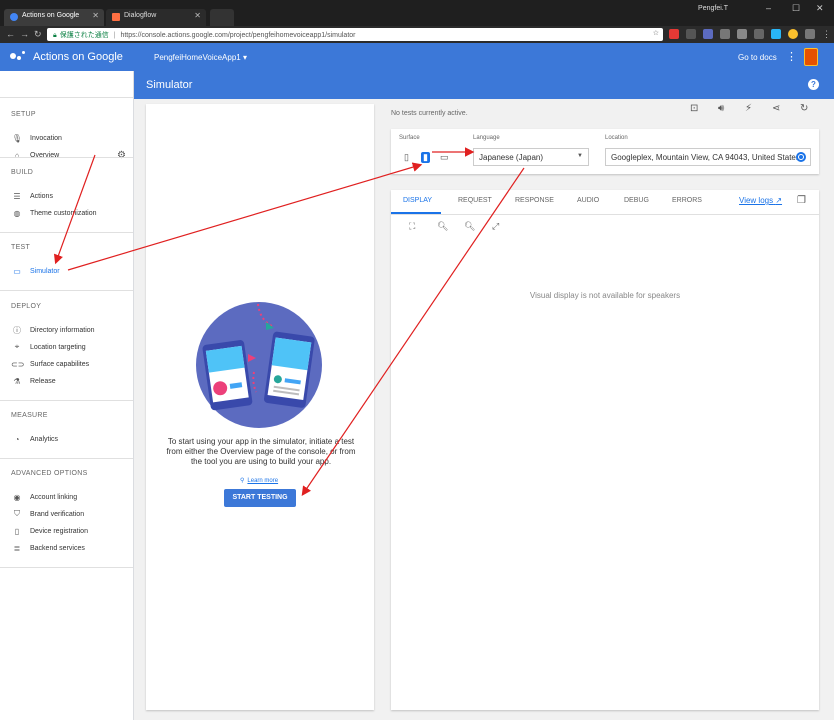 The width and height of the screenshot is (834, 720). Describe the element at coordinates (757, 57) in the screenshot. I see `go-to-docs-link: Go to docs` at that location.